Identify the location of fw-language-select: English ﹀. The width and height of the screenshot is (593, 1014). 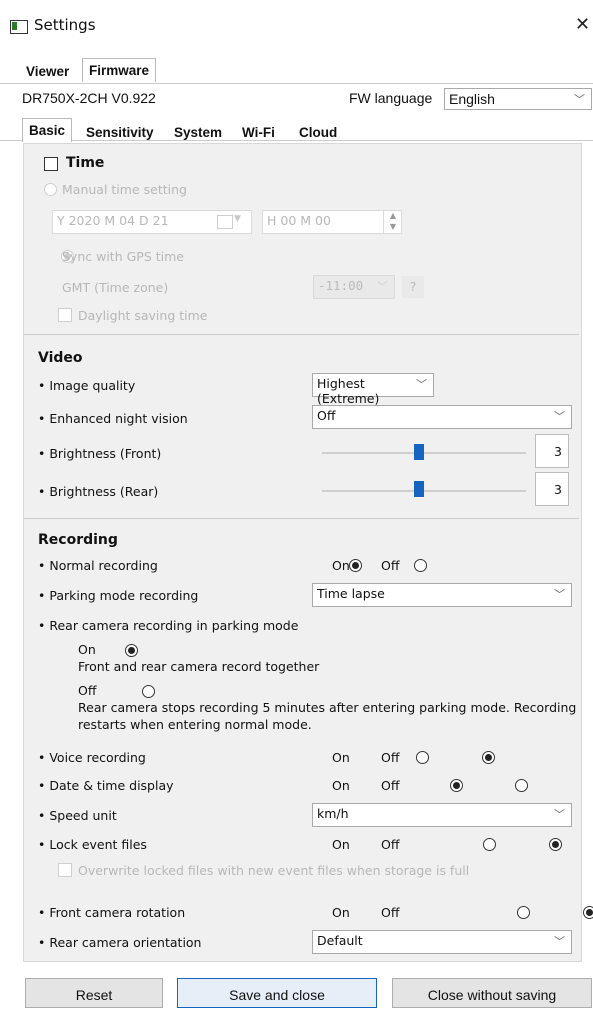
(518, 99).